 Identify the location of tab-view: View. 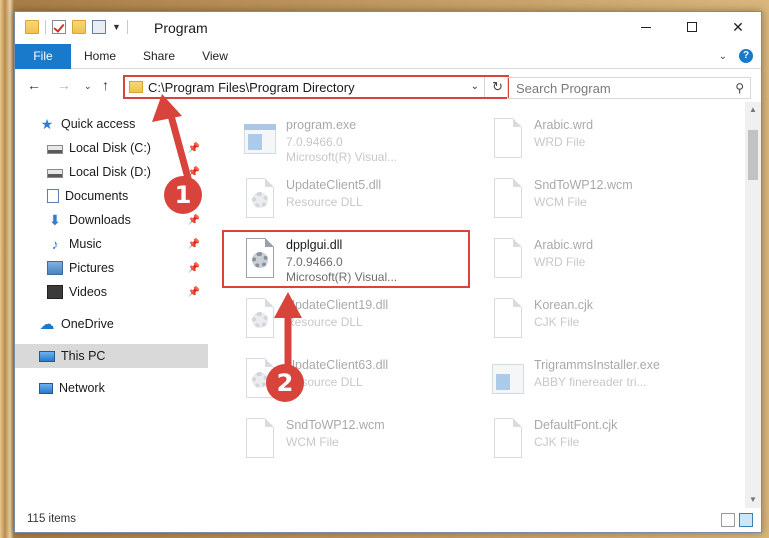
(215, 56).